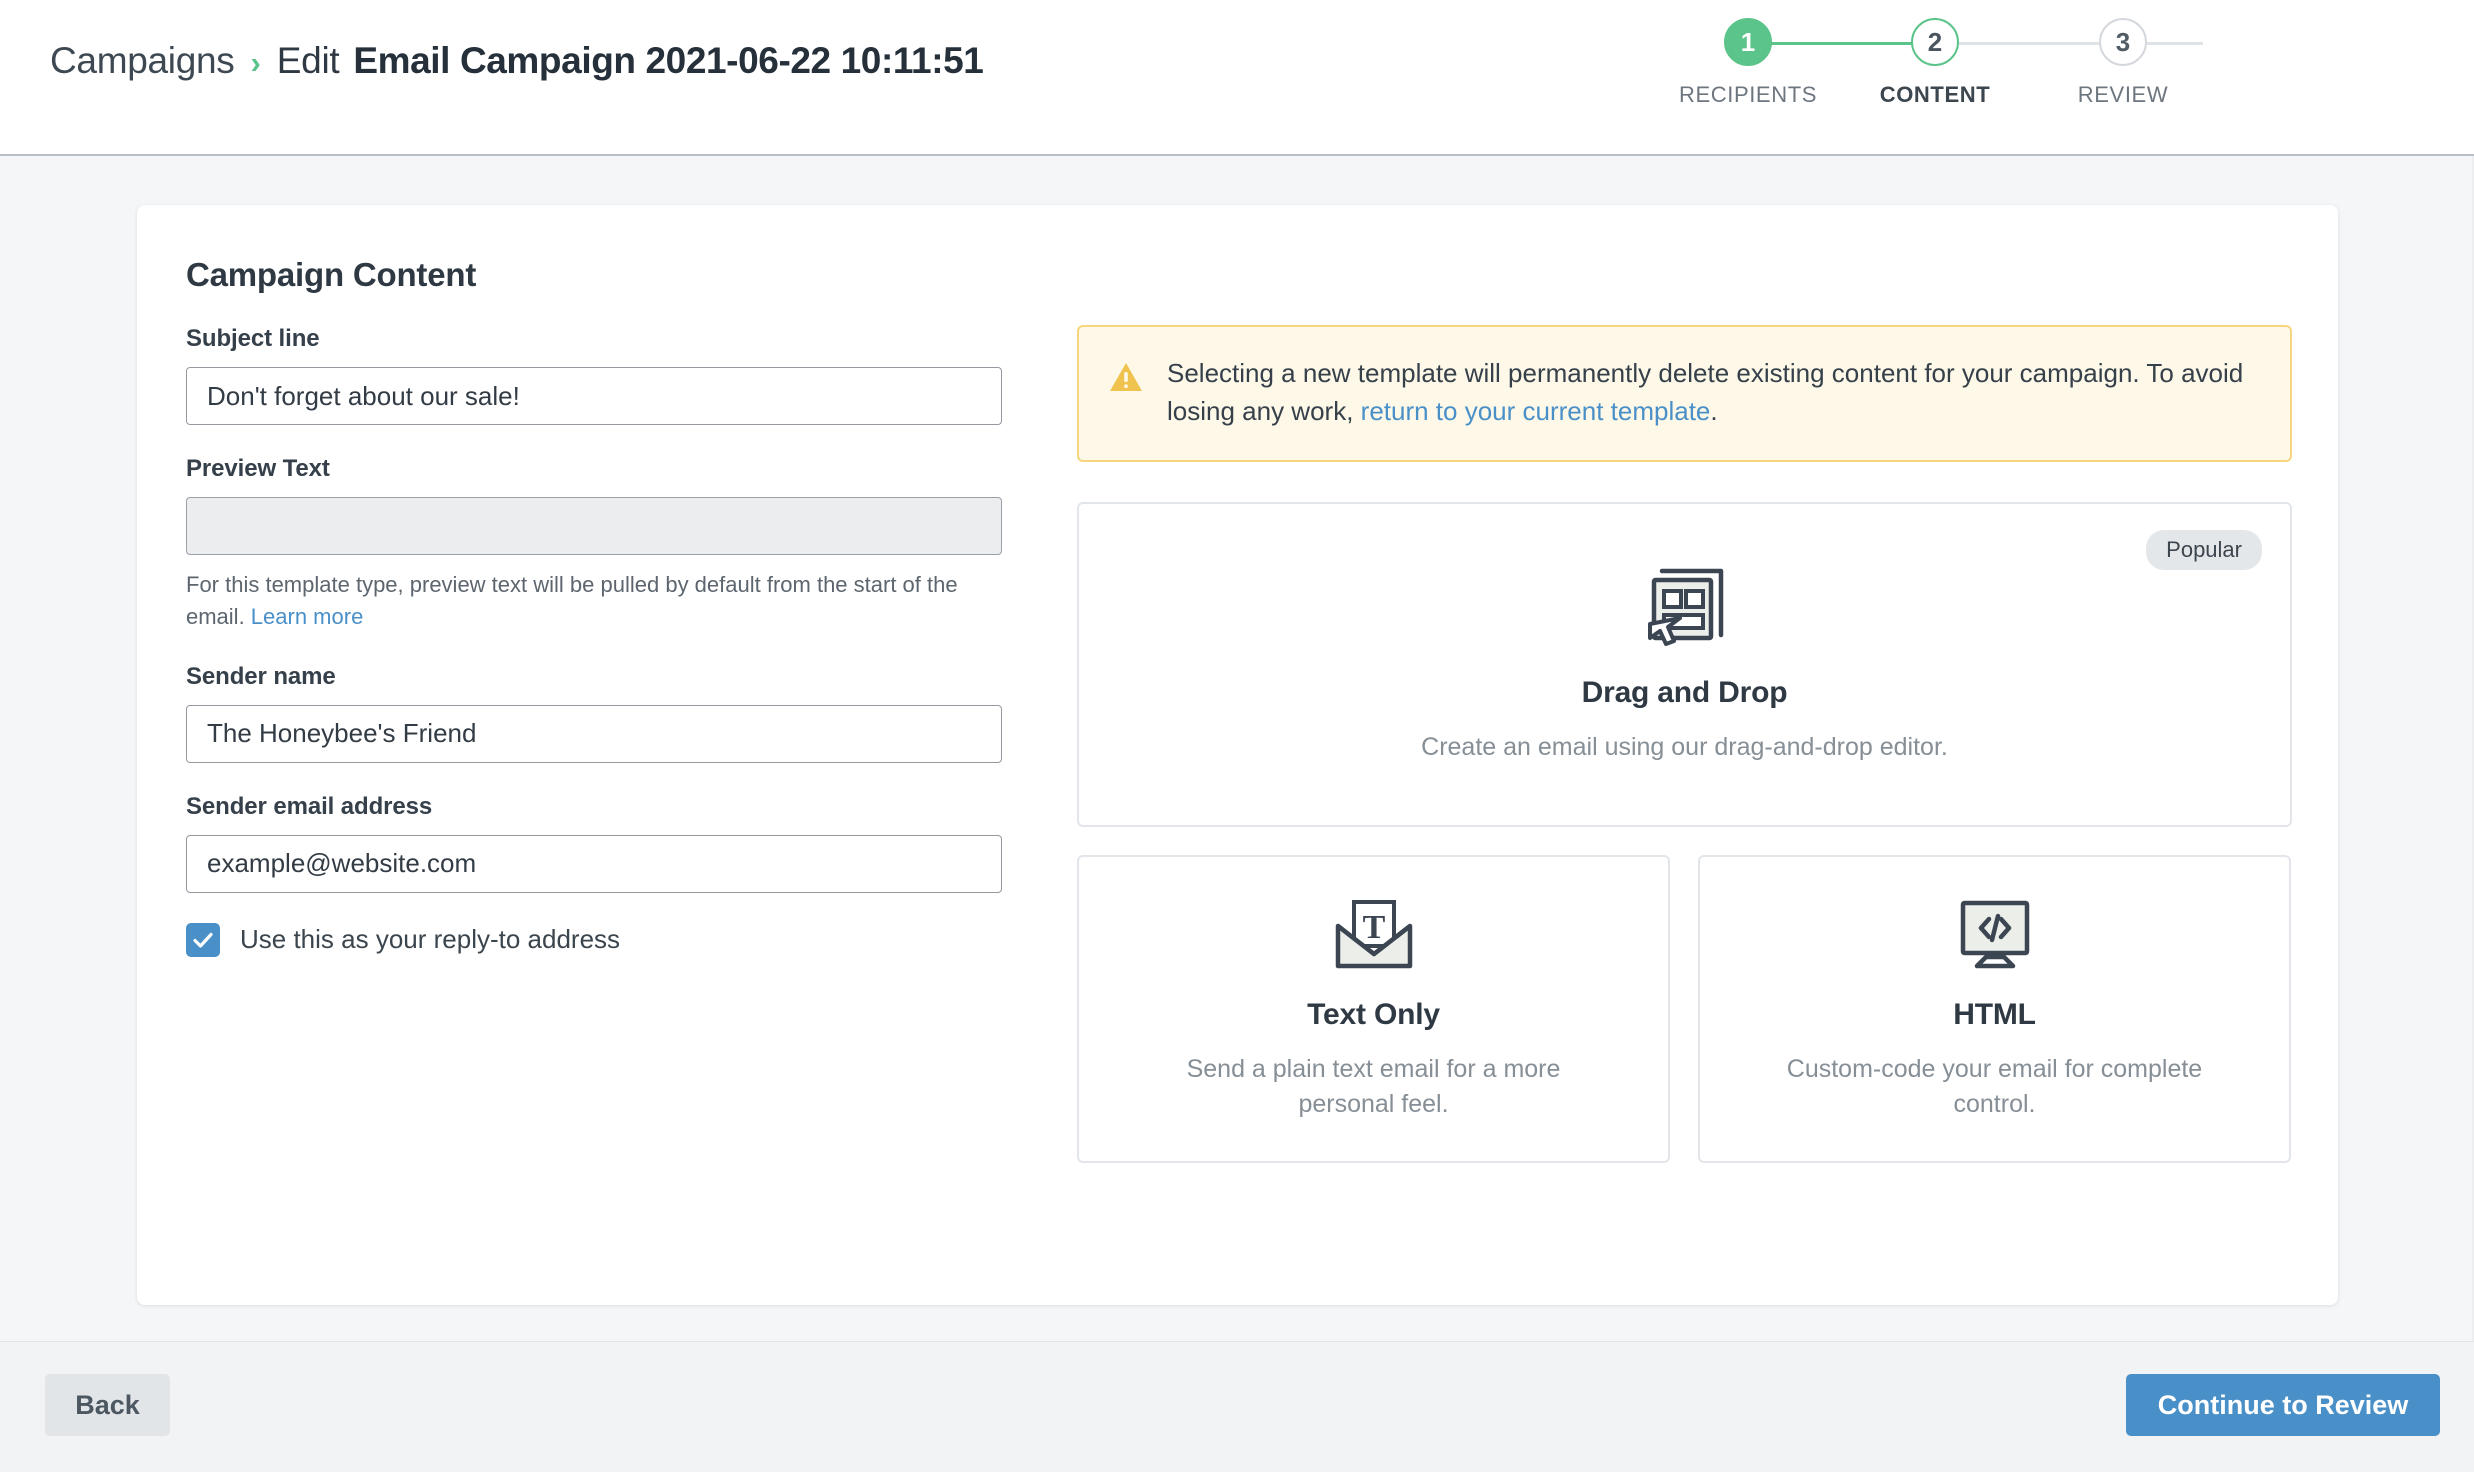 Image resolution: width=2474 pixels, height=1472 pixels. I want to click on subject-line-label: Subject line, so click(253, 338).